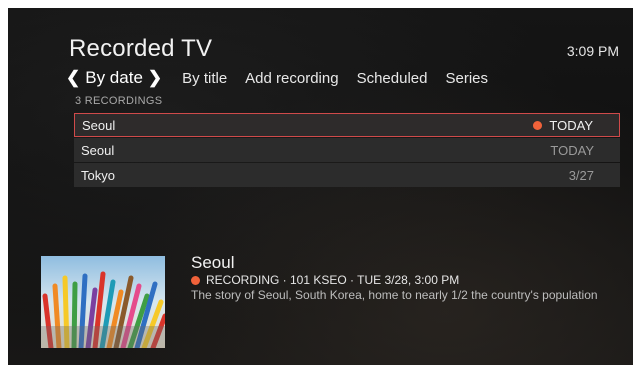  I want to click on tab-label: By date, so click(114, 77).